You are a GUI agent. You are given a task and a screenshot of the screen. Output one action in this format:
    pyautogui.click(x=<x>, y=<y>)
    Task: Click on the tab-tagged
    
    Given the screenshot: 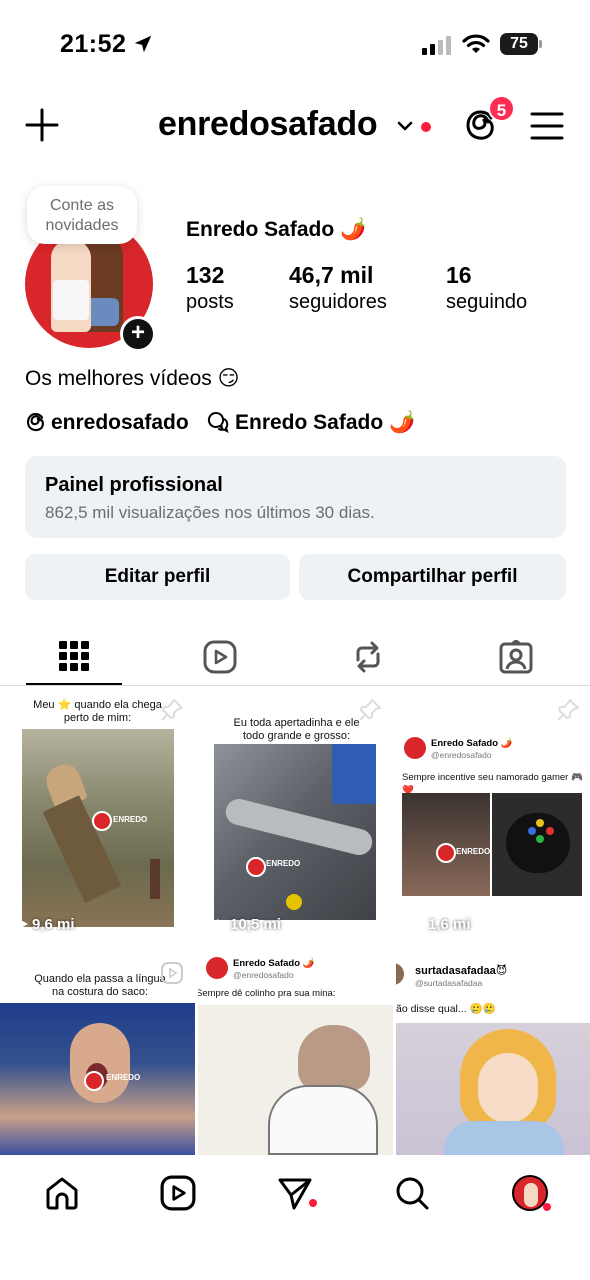 What is the action you would take?
    pyautogui.click(x=516, y=656)
    